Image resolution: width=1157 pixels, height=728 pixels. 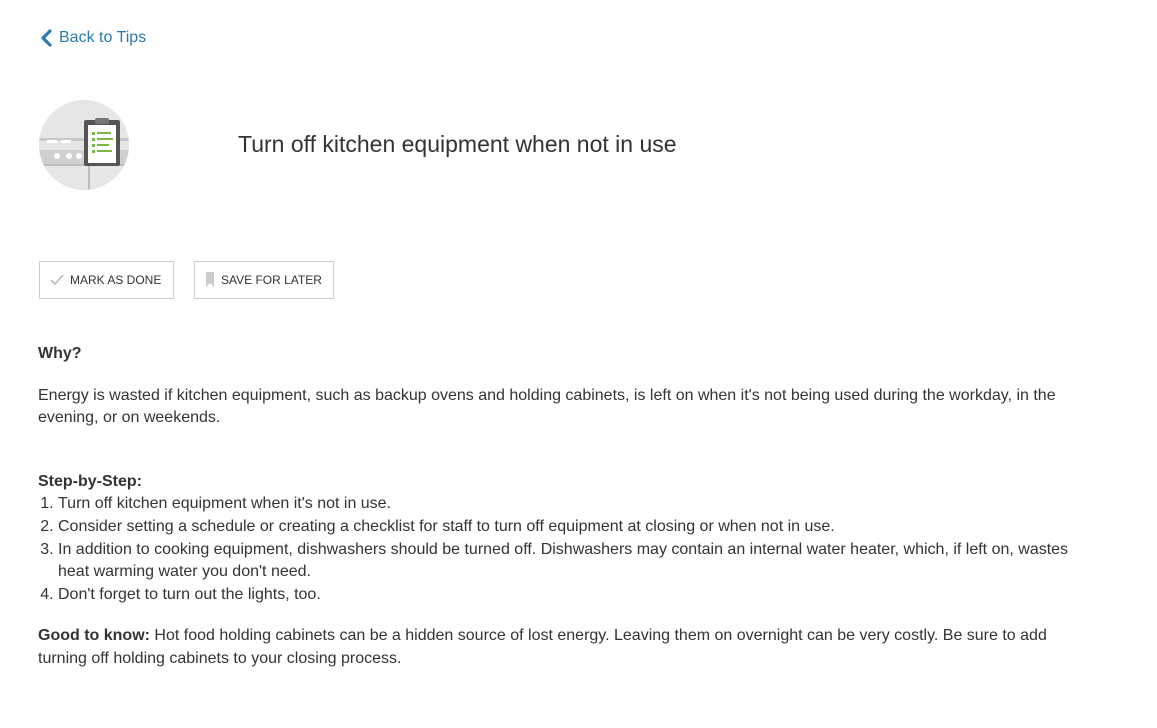 What do you see at coordinates (46, 38) in the screenshot?
I see `chevron-left-icon` at bounding box center [46, 38].